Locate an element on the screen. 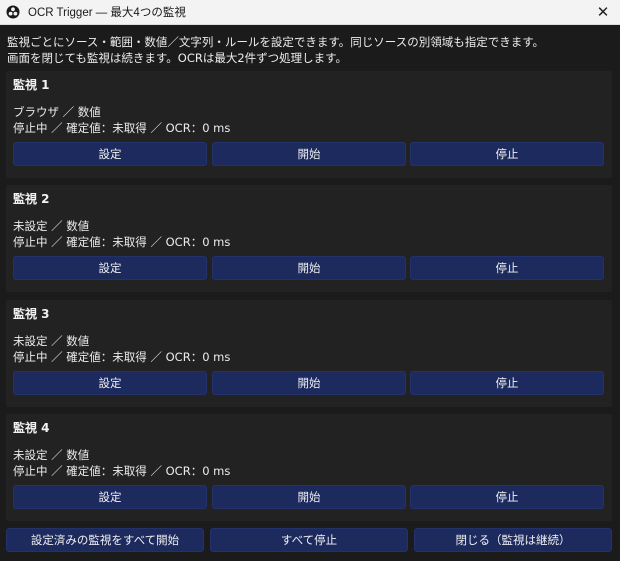 This screenshot has height=561, width=620. monitor-title: 監視 3 is located at coordinates (31, 314).